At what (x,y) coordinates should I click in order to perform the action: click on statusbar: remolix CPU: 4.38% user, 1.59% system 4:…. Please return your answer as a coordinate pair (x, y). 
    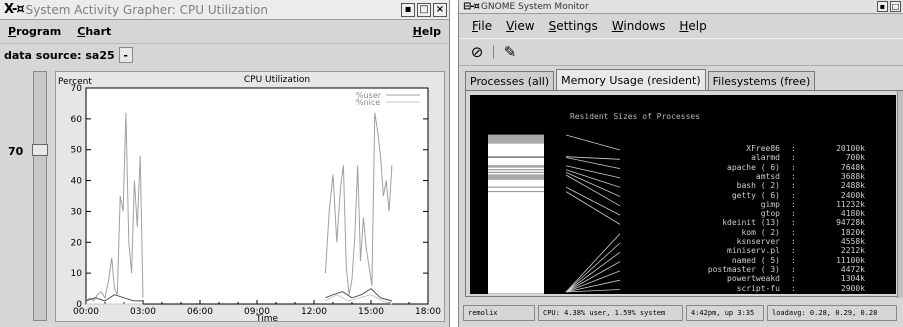
    Looking at the image, I should click on (681, 313).